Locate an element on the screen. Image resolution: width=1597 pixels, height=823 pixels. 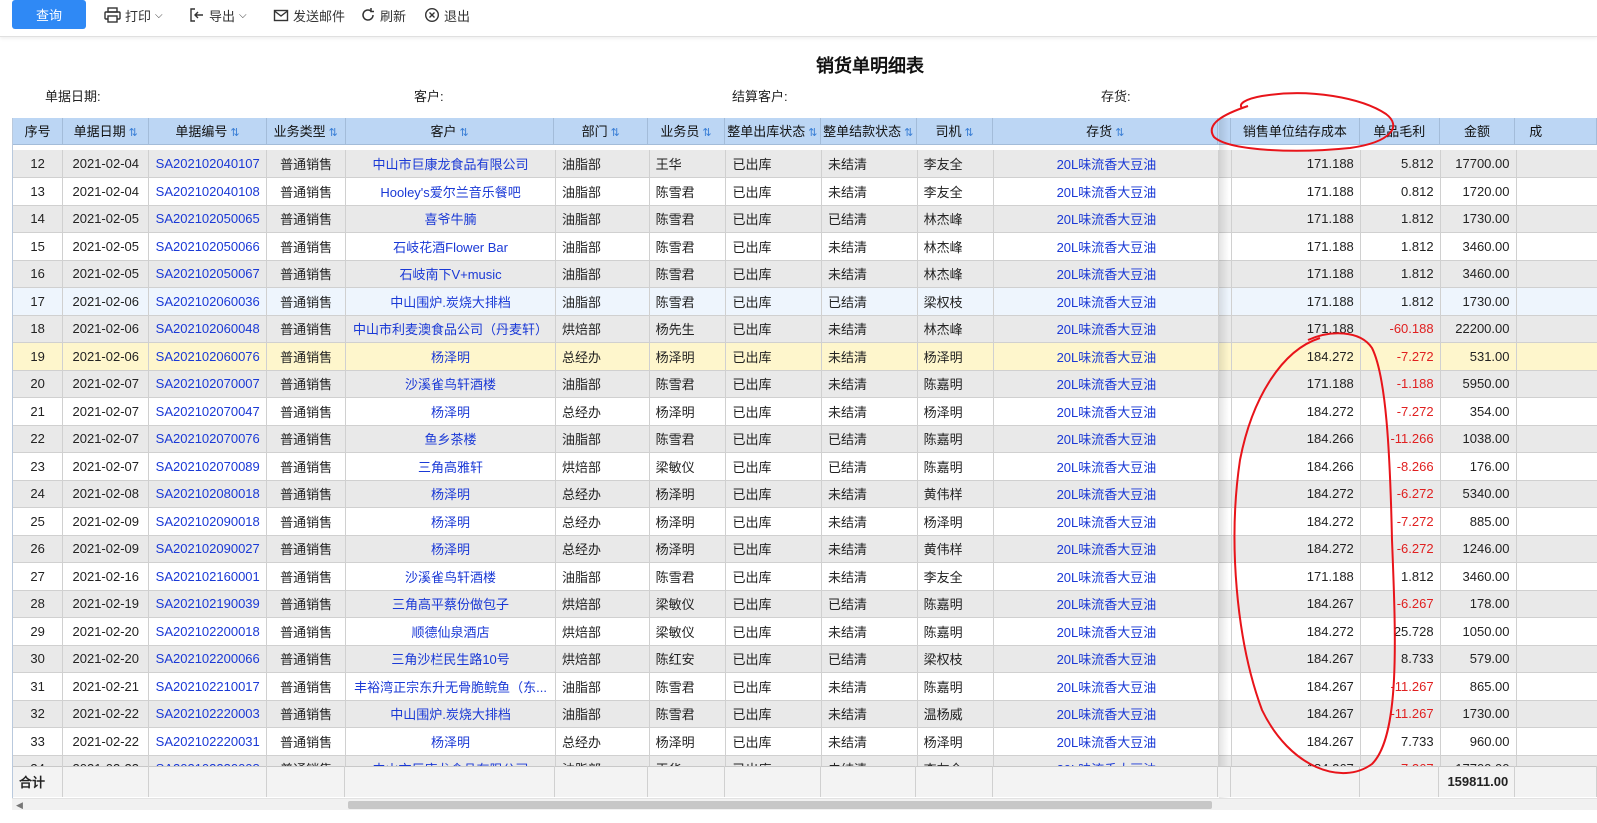
print-button: 打印 ⌵ is located at coordinates (133, 15).